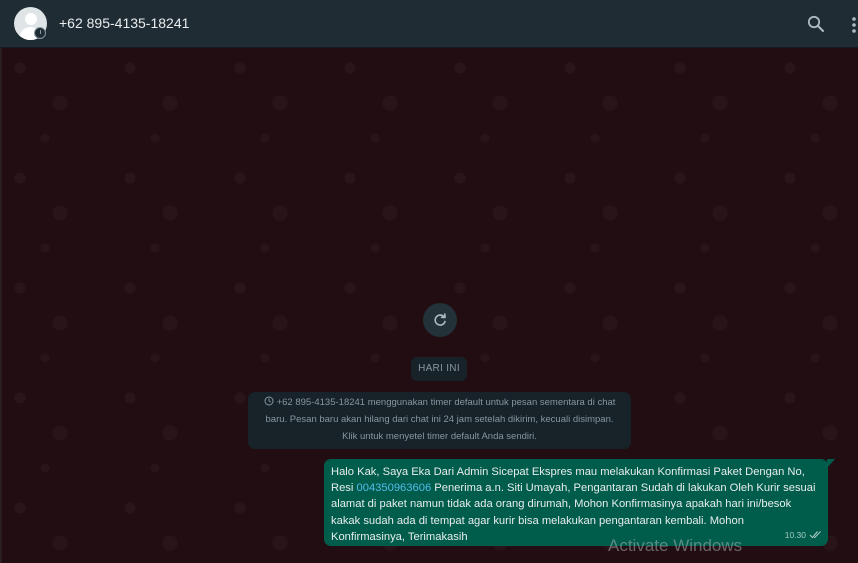 This screenshot has height=563, width=858. What do you see at coordinates (31, 19) in the screenshot?
I see `avatar-head` at bounding box center [31, 19].